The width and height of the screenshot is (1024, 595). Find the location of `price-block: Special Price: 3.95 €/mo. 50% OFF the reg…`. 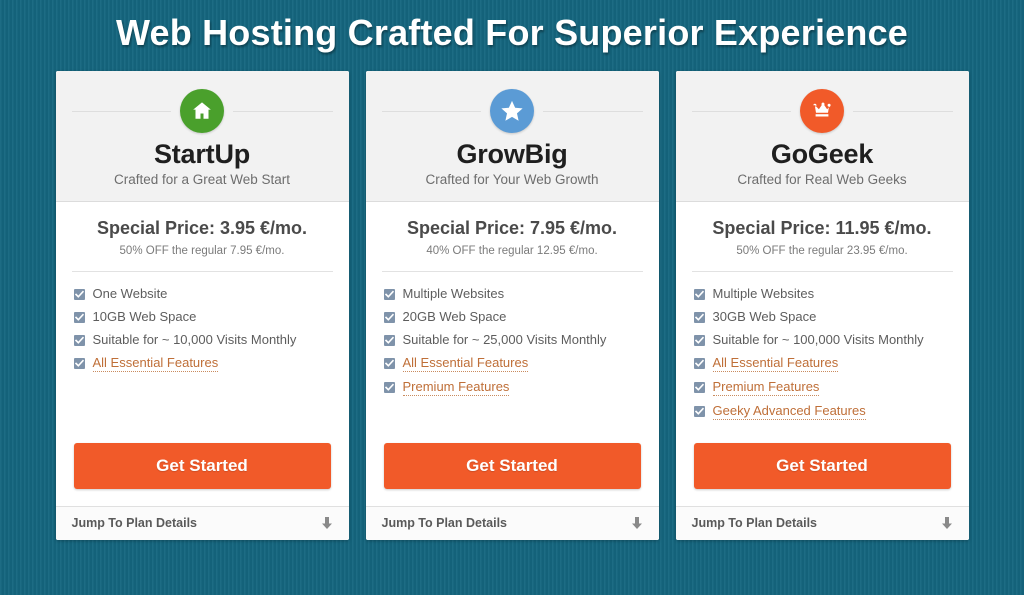

price-block: Special Price: 3.95 €/mo. 50% OFF the reg… is located at coordinates (202, 229).